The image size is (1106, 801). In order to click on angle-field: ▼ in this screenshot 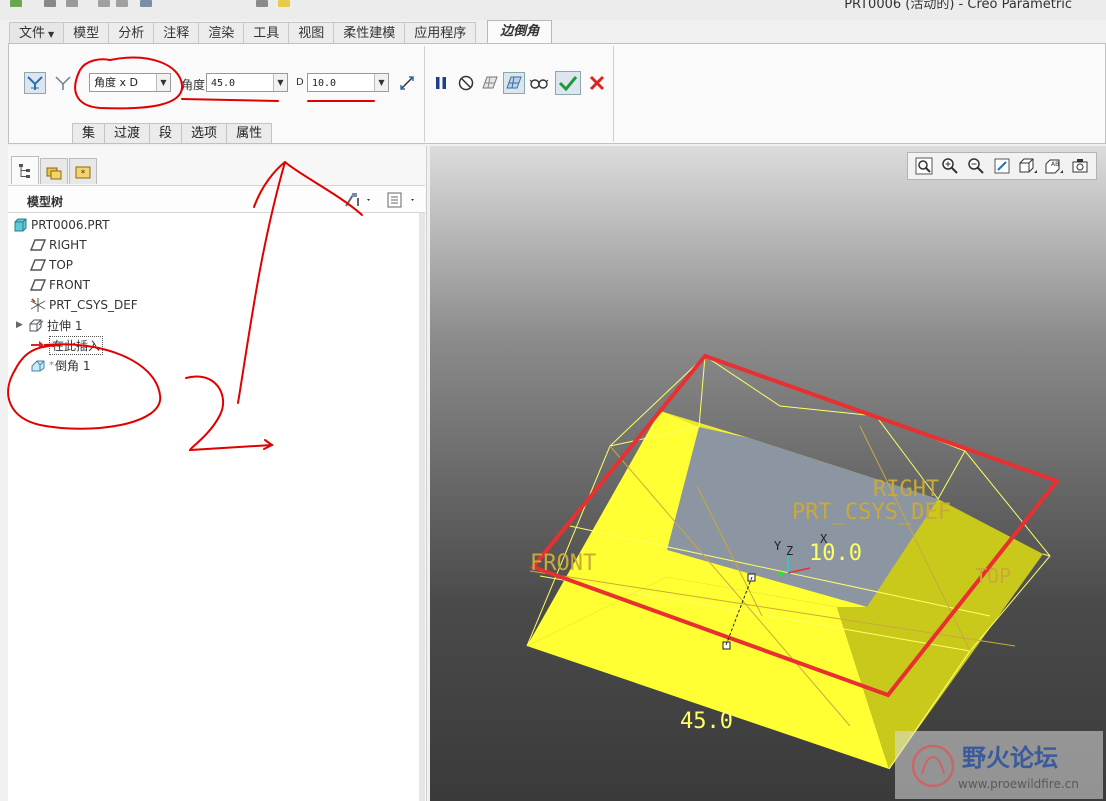, I will do `click(247, 82)`.